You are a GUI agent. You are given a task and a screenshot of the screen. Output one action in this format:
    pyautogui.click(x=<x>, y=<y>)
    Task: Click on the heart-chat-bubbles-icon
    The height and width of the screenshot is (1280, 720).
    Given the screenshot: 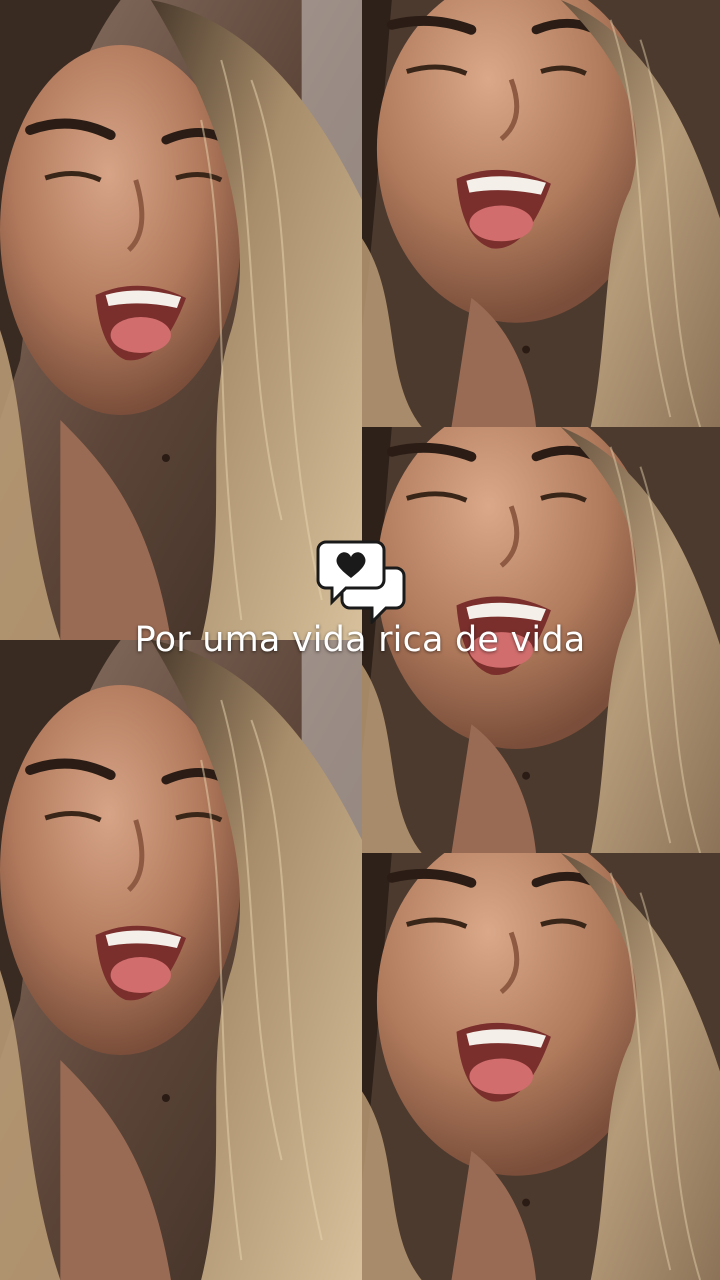 What is the action you would take?
    pyautogui.click(x=361, y=582)
    